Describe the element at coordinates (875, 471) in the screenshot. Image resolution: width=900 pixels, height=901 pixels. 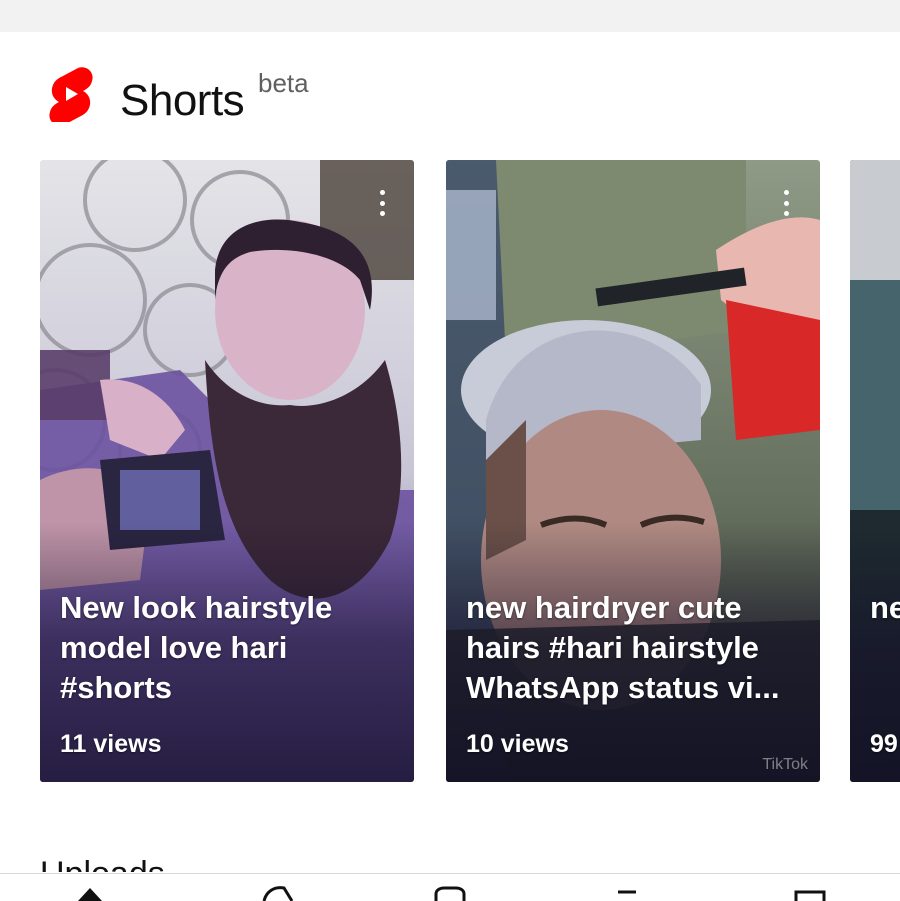
I see `short-card: ne ha 99` at that location.